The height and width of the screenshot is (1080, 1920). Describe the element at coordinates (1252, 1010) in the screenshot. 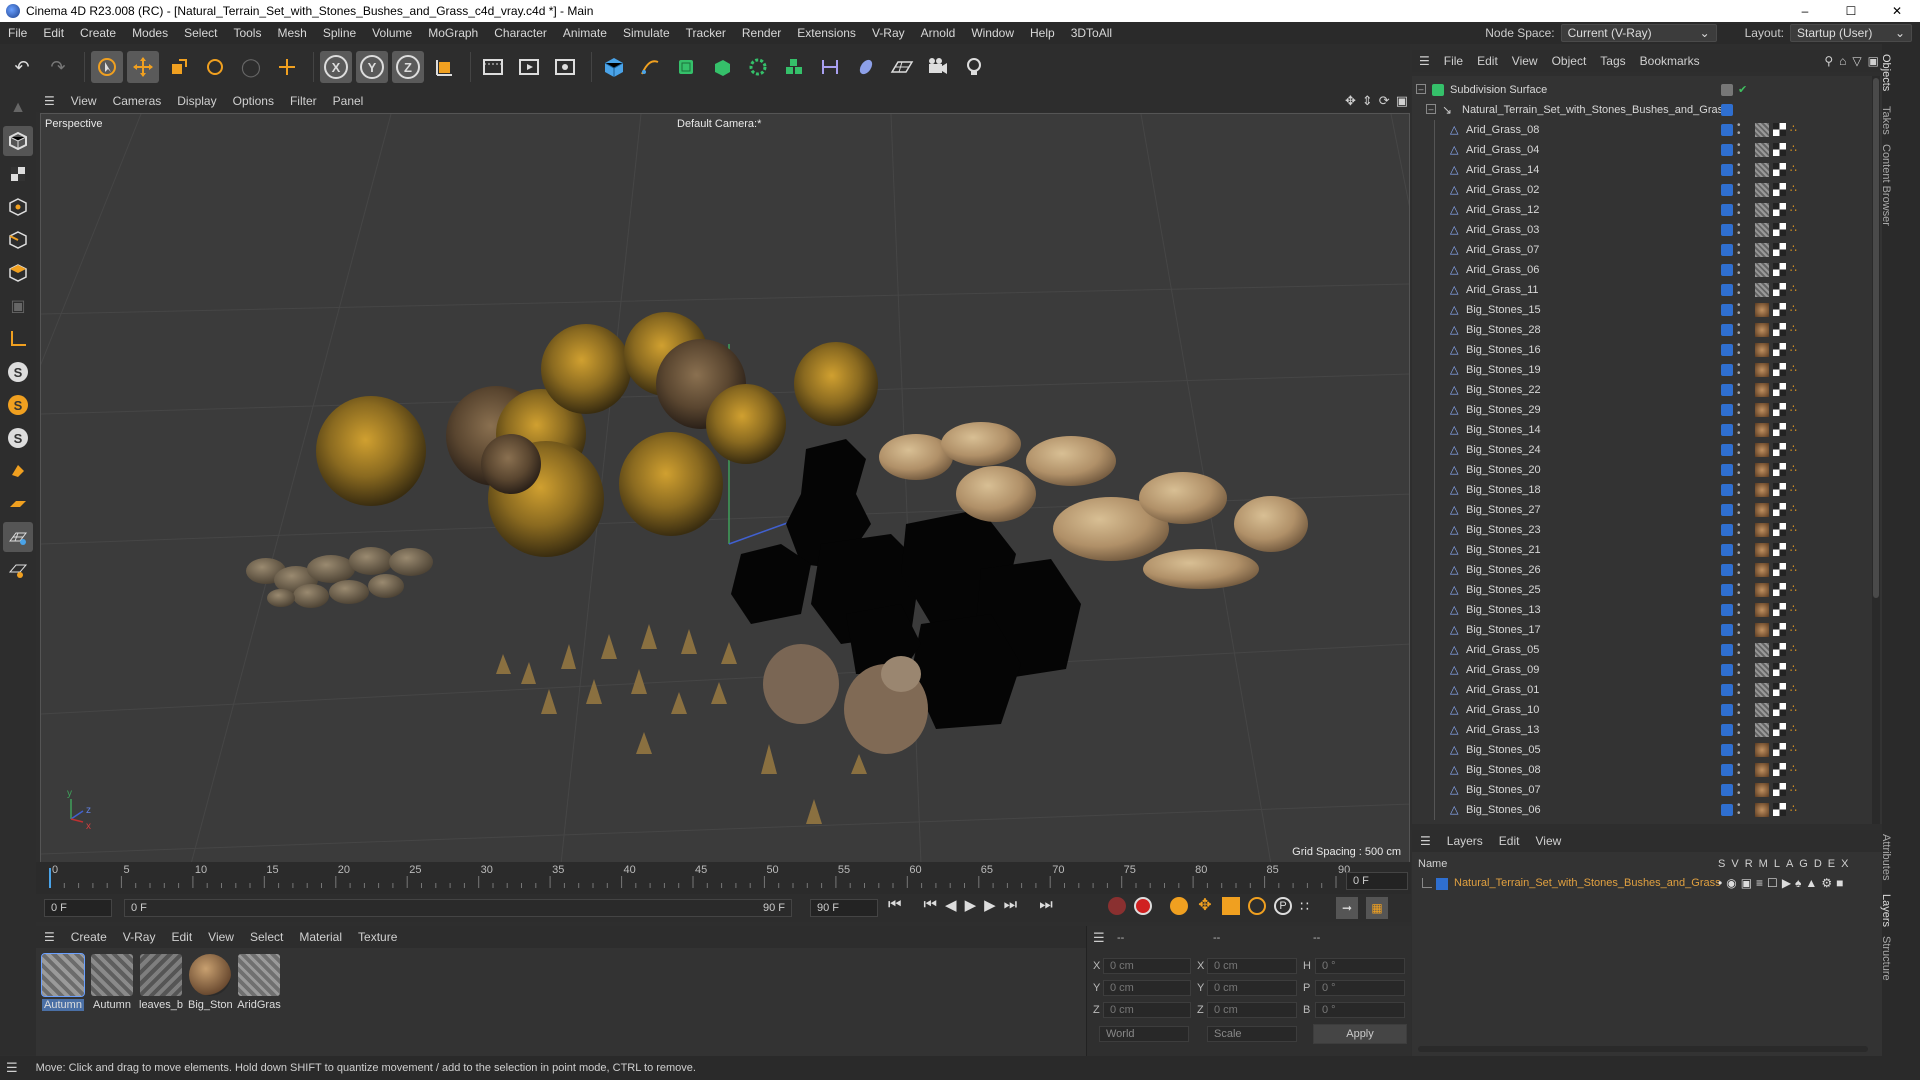

I see `scale-z-field: 0 cm` at that location.